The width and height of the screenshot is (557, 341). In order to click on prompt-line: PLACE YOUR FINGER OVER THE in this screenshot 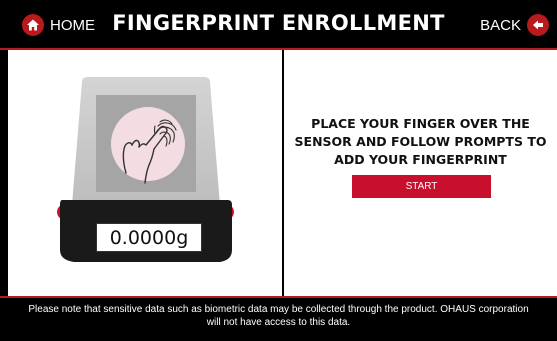, I will do `click(420, 123)`.